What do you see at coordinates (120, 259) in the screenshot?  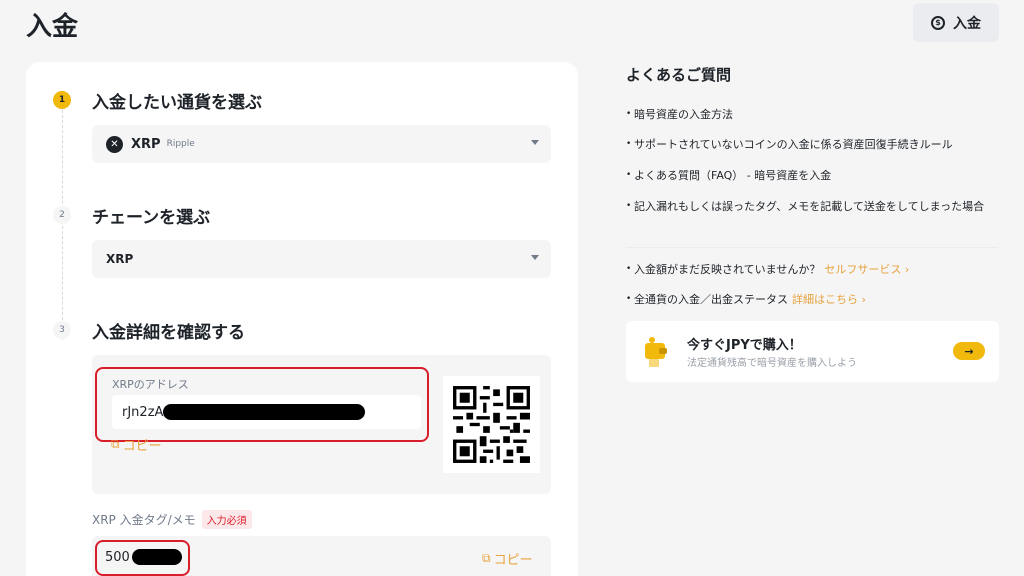 I see `chain-value: XRP` at bounding box center [120, 259].